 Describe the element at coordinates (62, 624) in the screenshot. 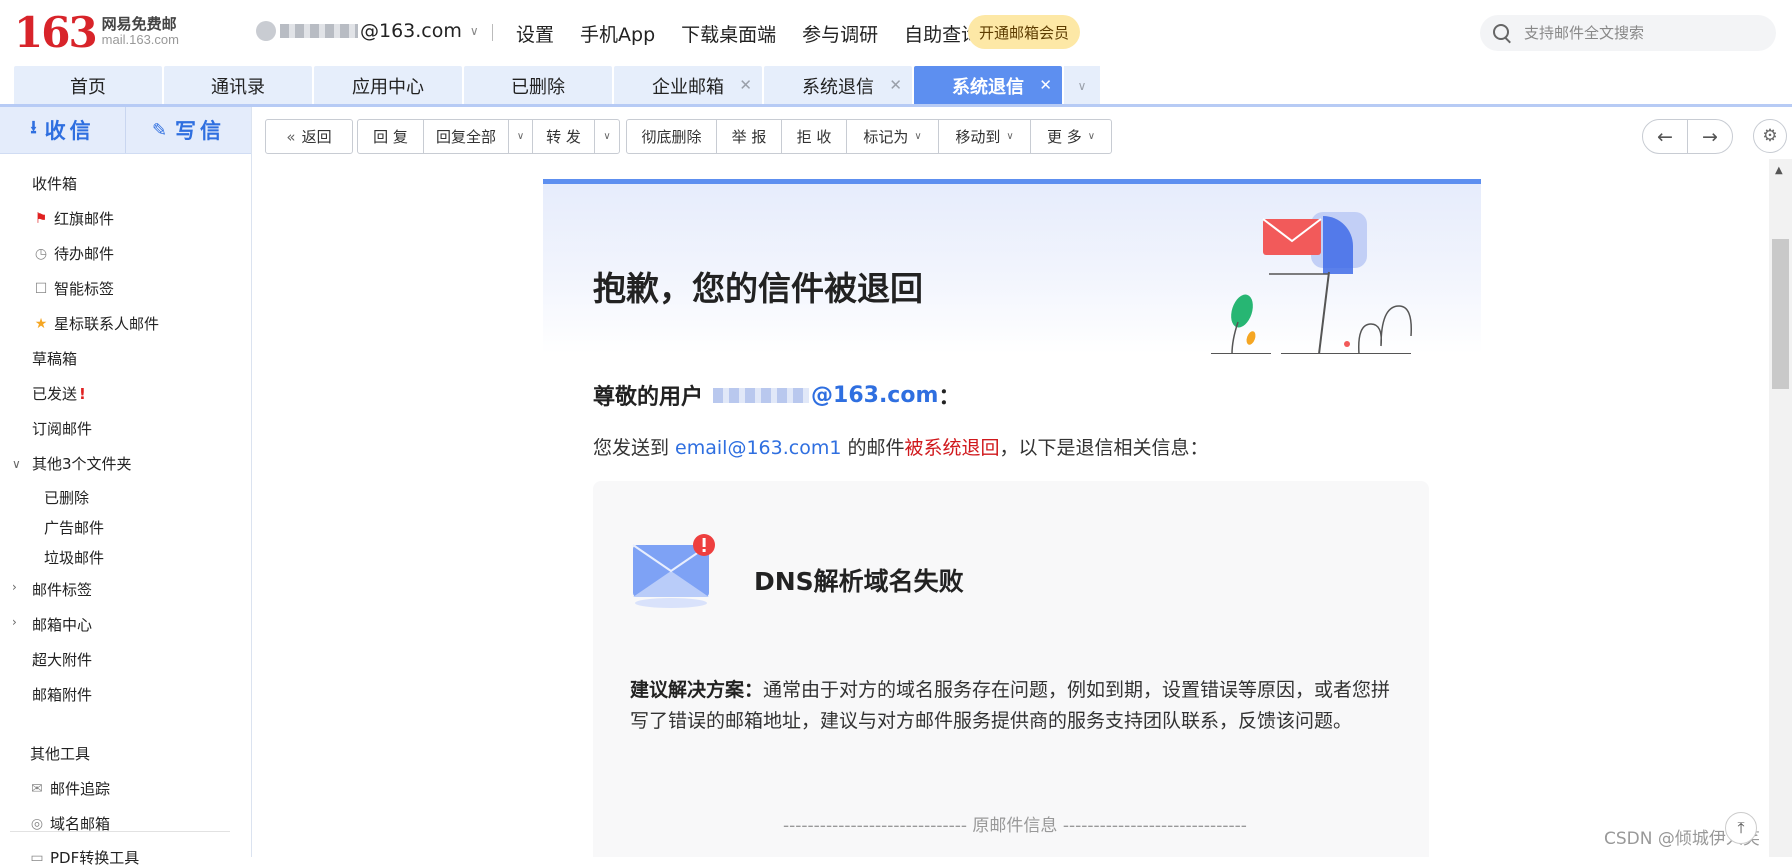

I see `sidebar-item-mail-center: 邮箱中心` at that location.